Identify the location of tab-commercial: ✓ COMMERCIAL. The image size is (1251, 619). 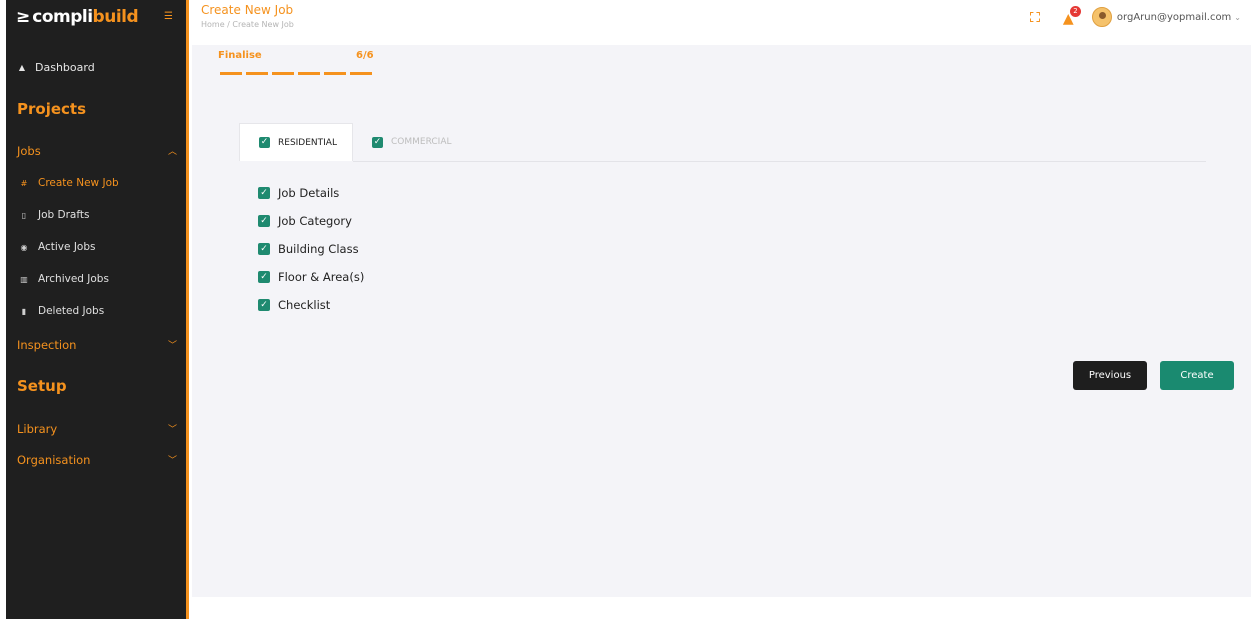
(412, 142).